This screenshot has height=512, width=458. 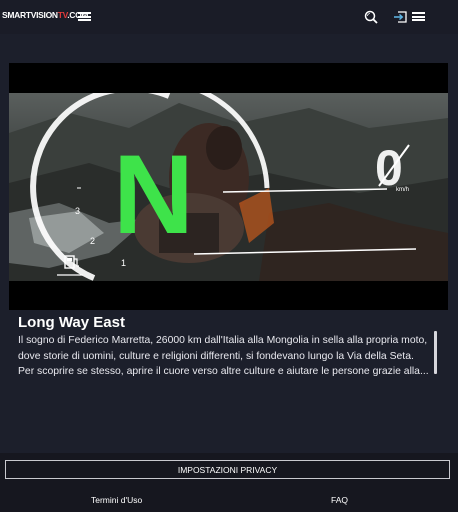 I want to click on privacy-settings-button: IMPOSTAZIONI PRIVACY, so click(x=227, y=469).